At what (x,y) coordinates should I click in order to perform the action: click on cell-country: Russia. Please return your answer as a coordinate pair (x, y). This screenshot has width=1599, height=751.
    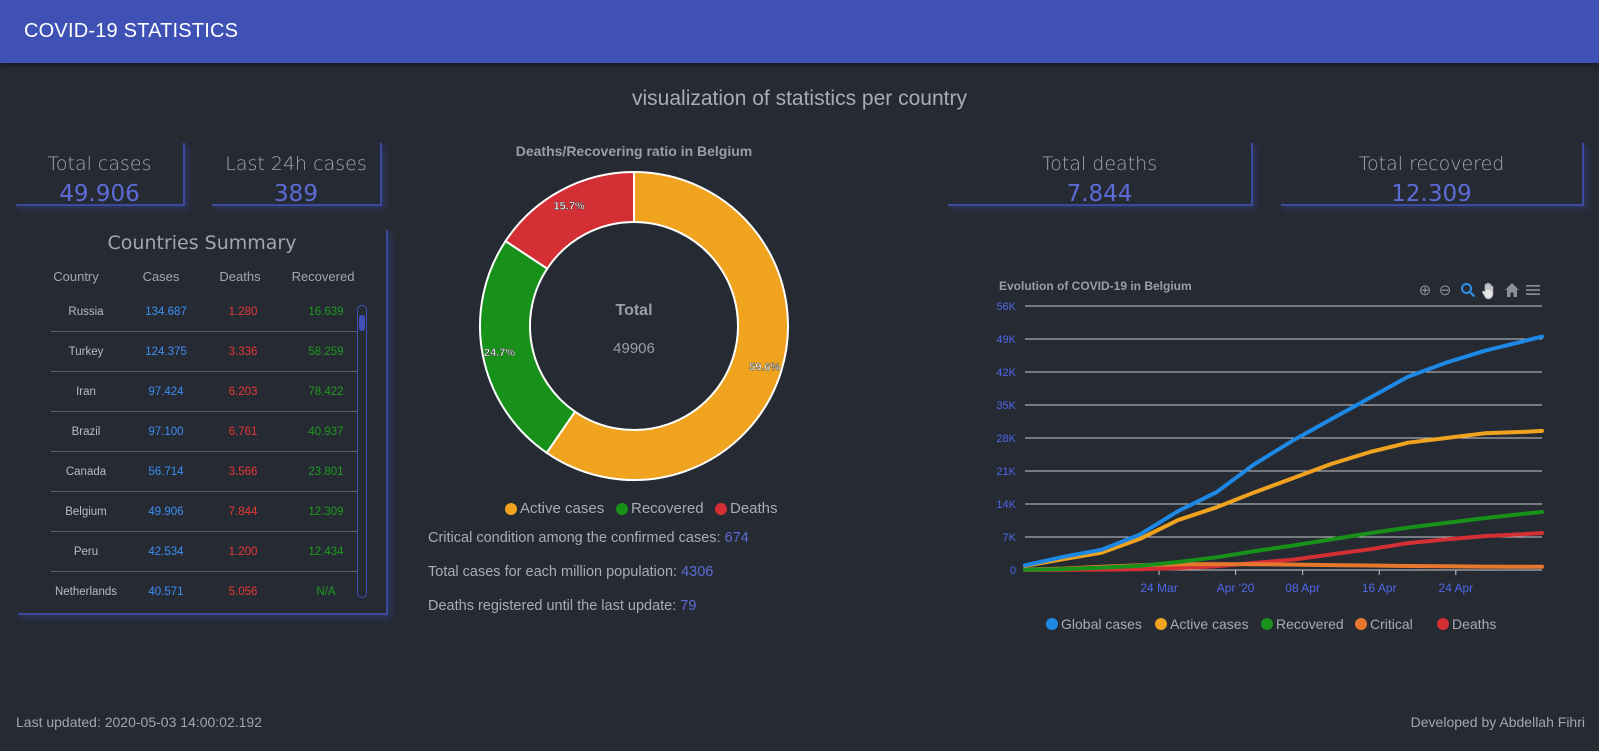
    Looking at the image, I should click on (86, 312).